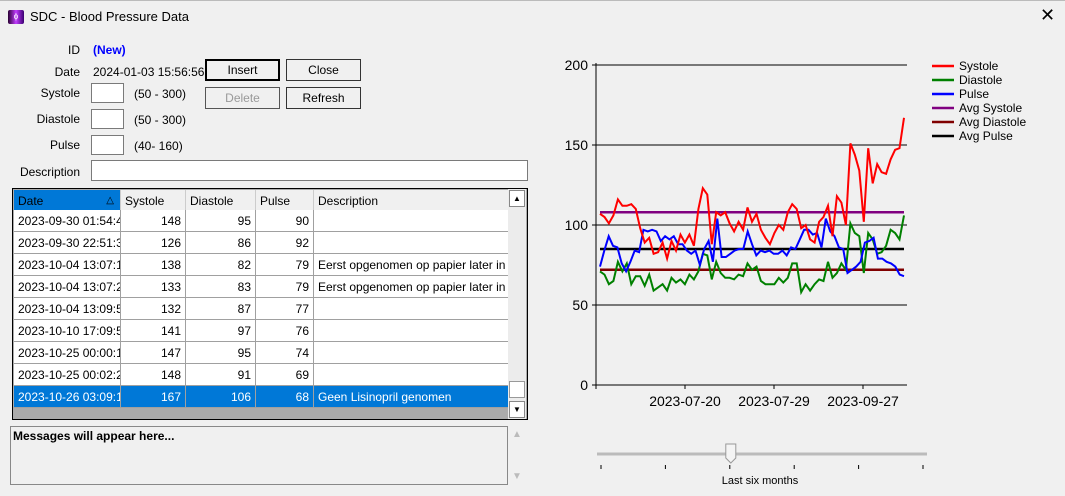 The height and width of the screenshot is (496, 1065). I want to click on y-tick-label: 200, so click(577, 65).